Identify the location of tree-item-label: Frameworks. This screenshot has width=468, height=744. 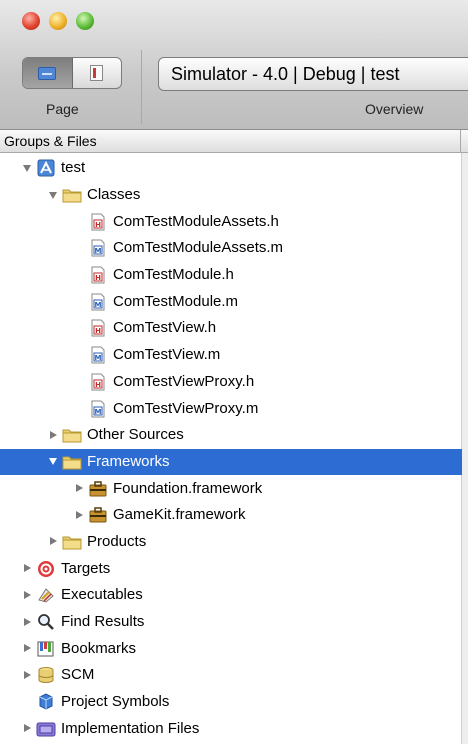
(128, 461).